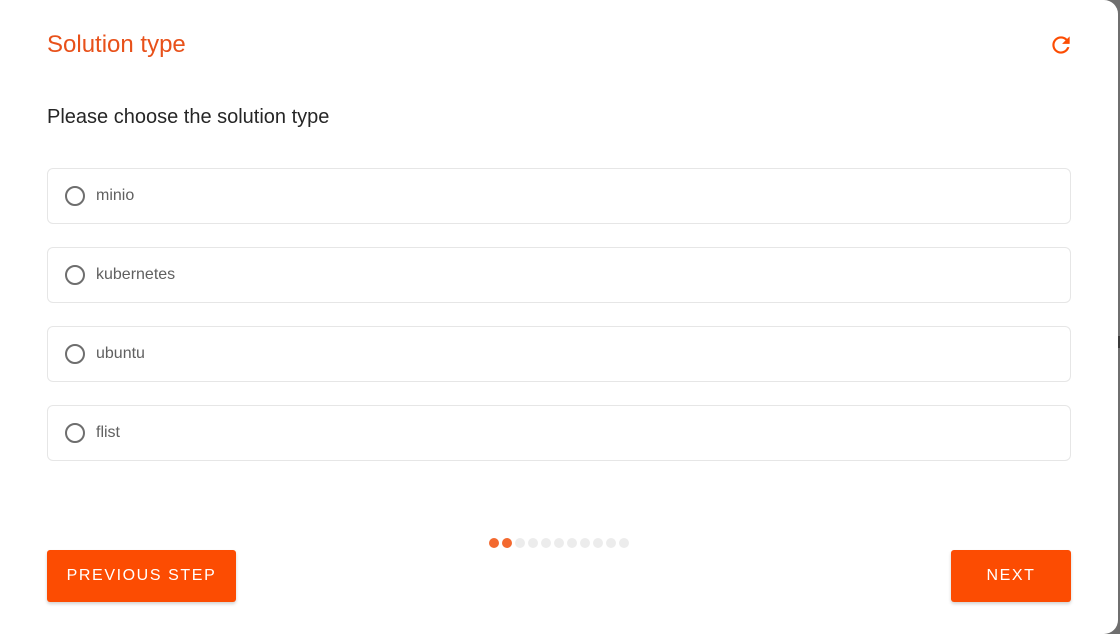  I want to click on option-kubernetes: kubernetes, so click(559, 275).